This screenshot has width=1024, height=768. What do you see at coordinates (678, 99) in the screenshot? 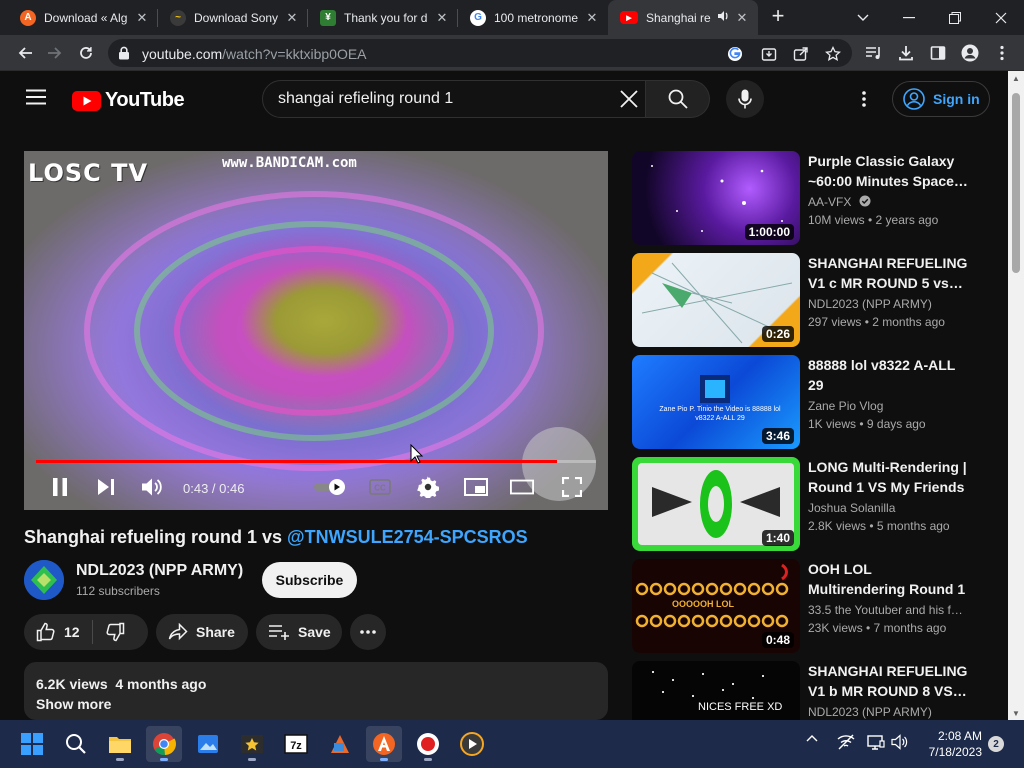
I see `search-button` at bounding box center [678, 99].